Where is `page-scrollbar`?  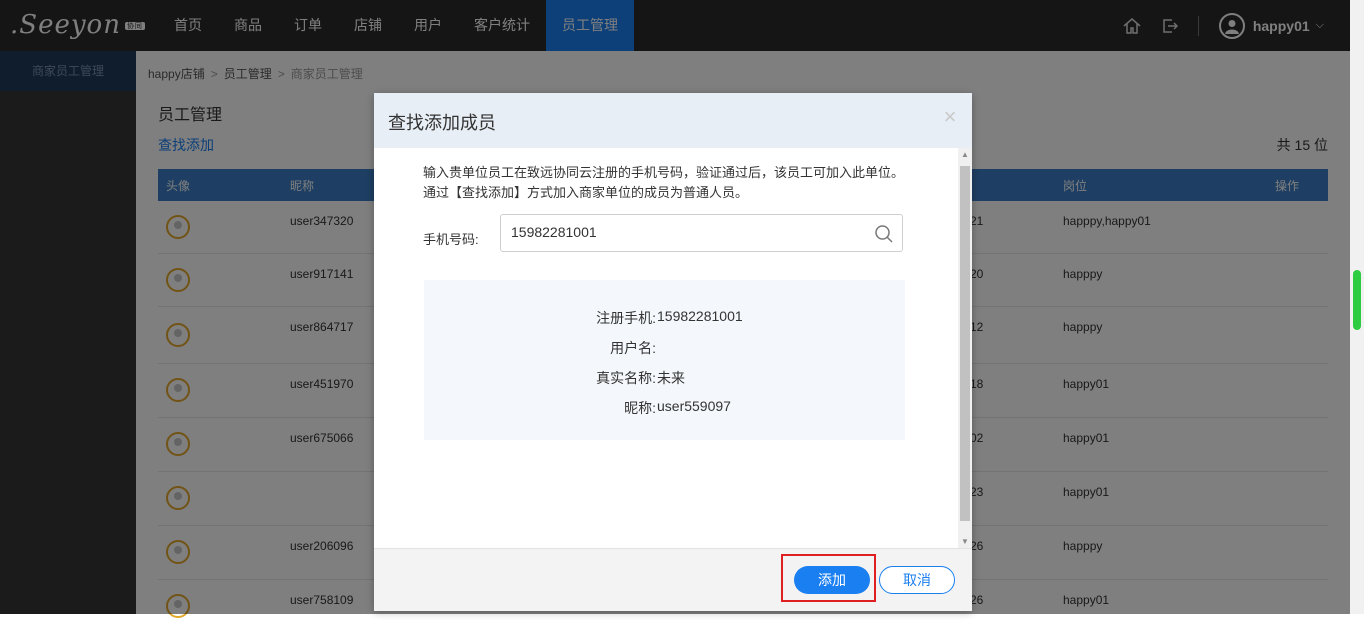
page-scrollbar is located at coordinates (1357, 307).